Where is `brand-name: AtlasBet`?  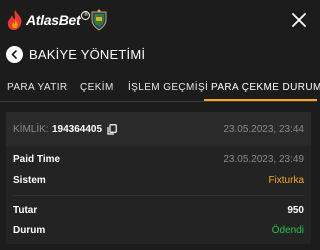 brand-name: AtlasBet is located at coordinates (53, 20).